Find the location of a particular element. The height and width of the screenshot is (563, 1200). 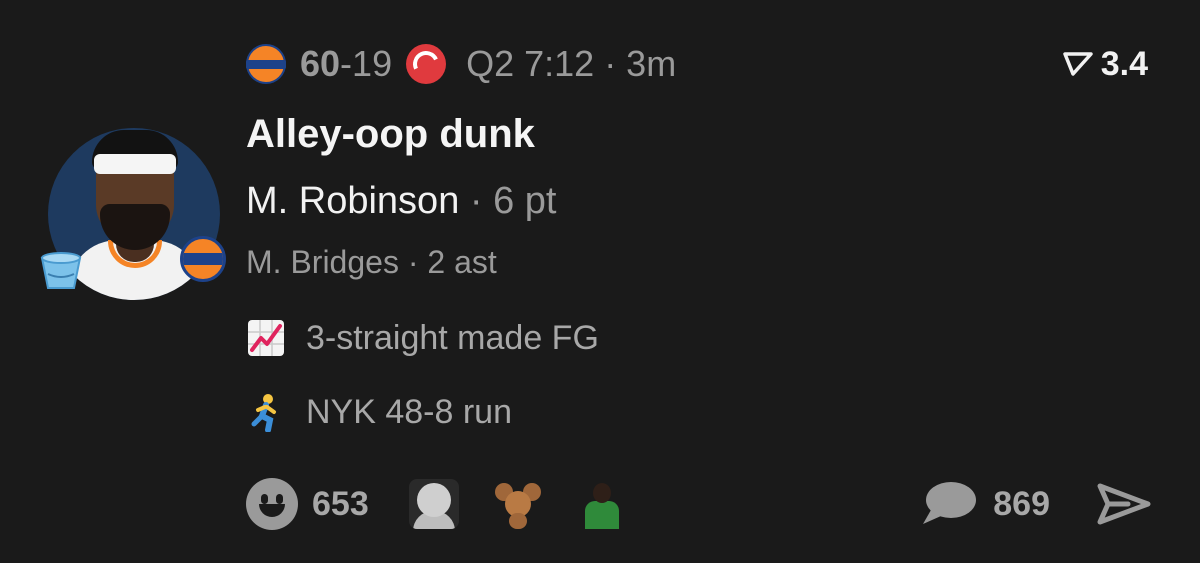

win-prob-meter: 3.4 is located at coordinates (1105, 64).